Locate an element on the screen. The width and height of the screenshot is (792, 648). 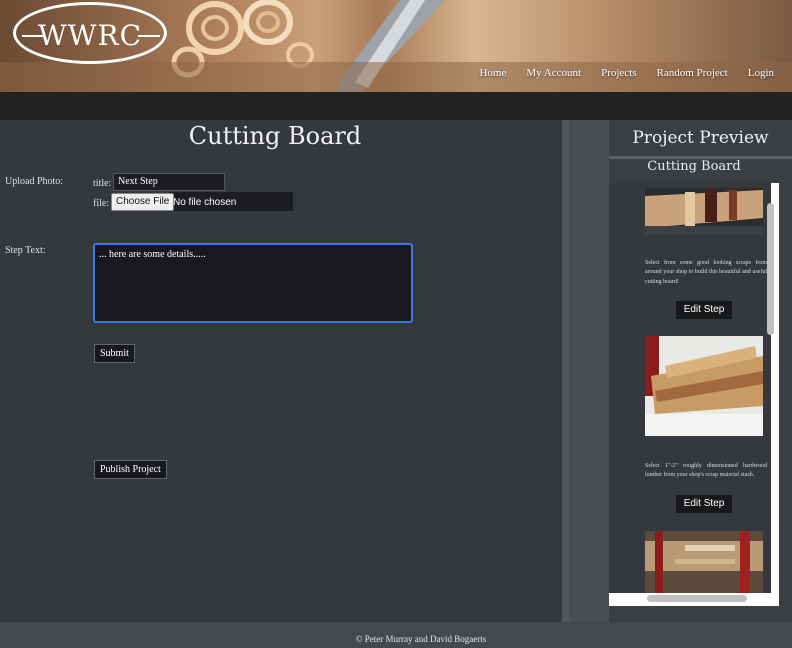
site-logo: WWRC is located at coordinates (90, 33).